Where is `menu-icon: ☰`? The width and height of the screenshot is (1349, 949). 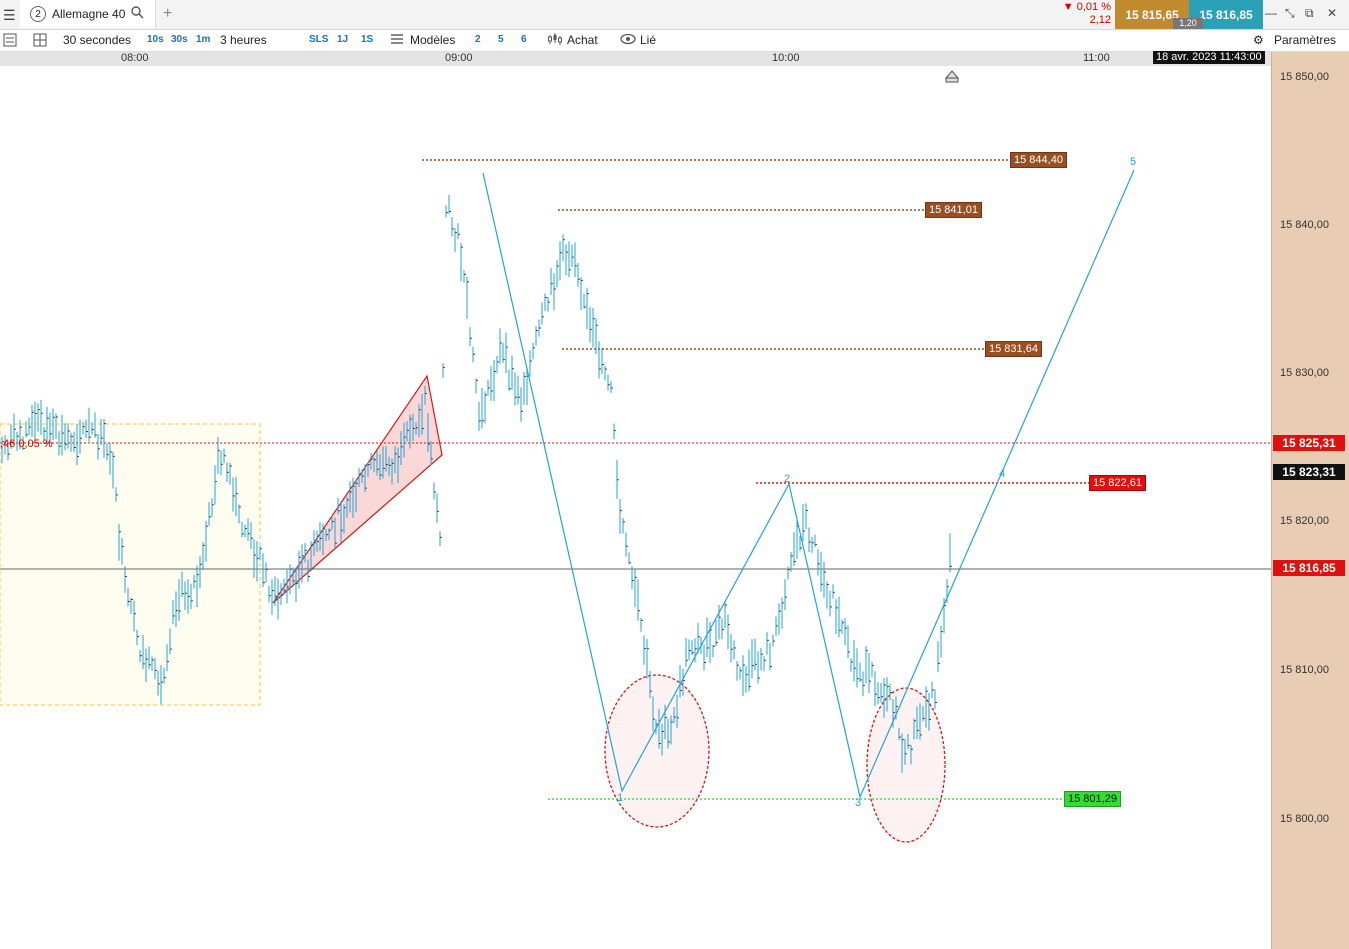
menu-icon: ☰ is located at coordinates (9, 15).